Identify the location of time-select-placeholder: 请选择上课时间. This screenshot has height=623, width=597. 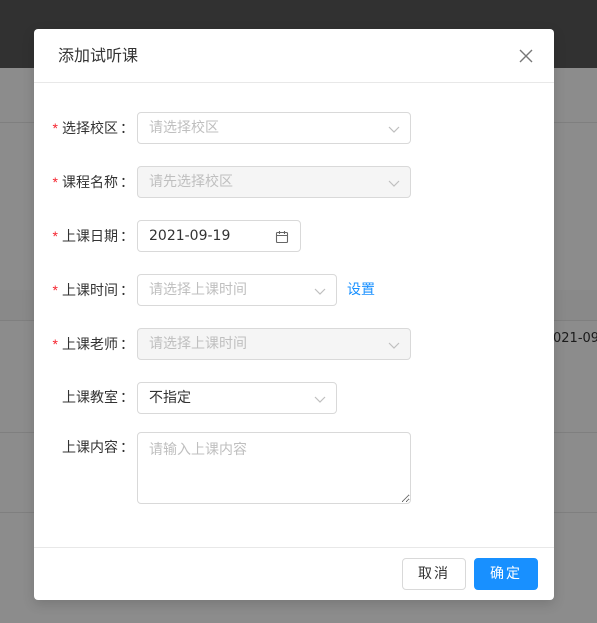
(198, 290).